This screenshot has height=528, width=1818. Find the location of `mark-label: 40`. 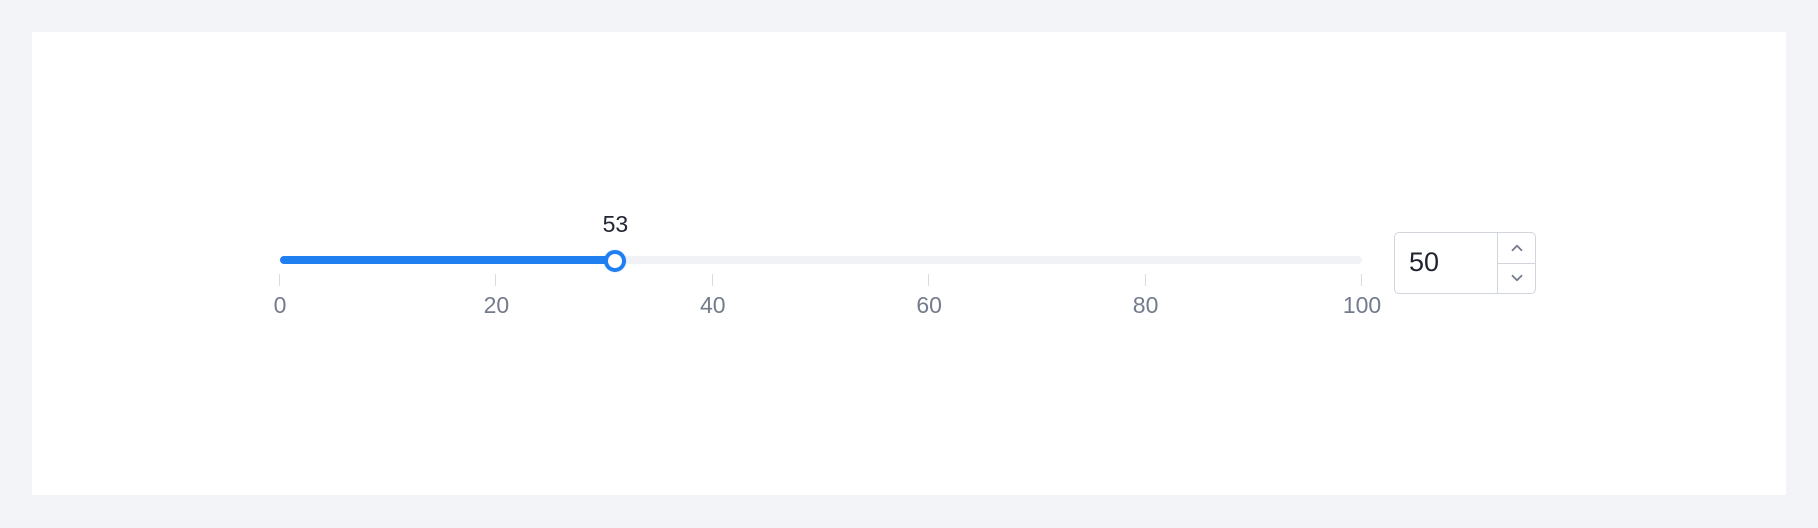

mark-label: 40 is located at coordinates (713, 305).